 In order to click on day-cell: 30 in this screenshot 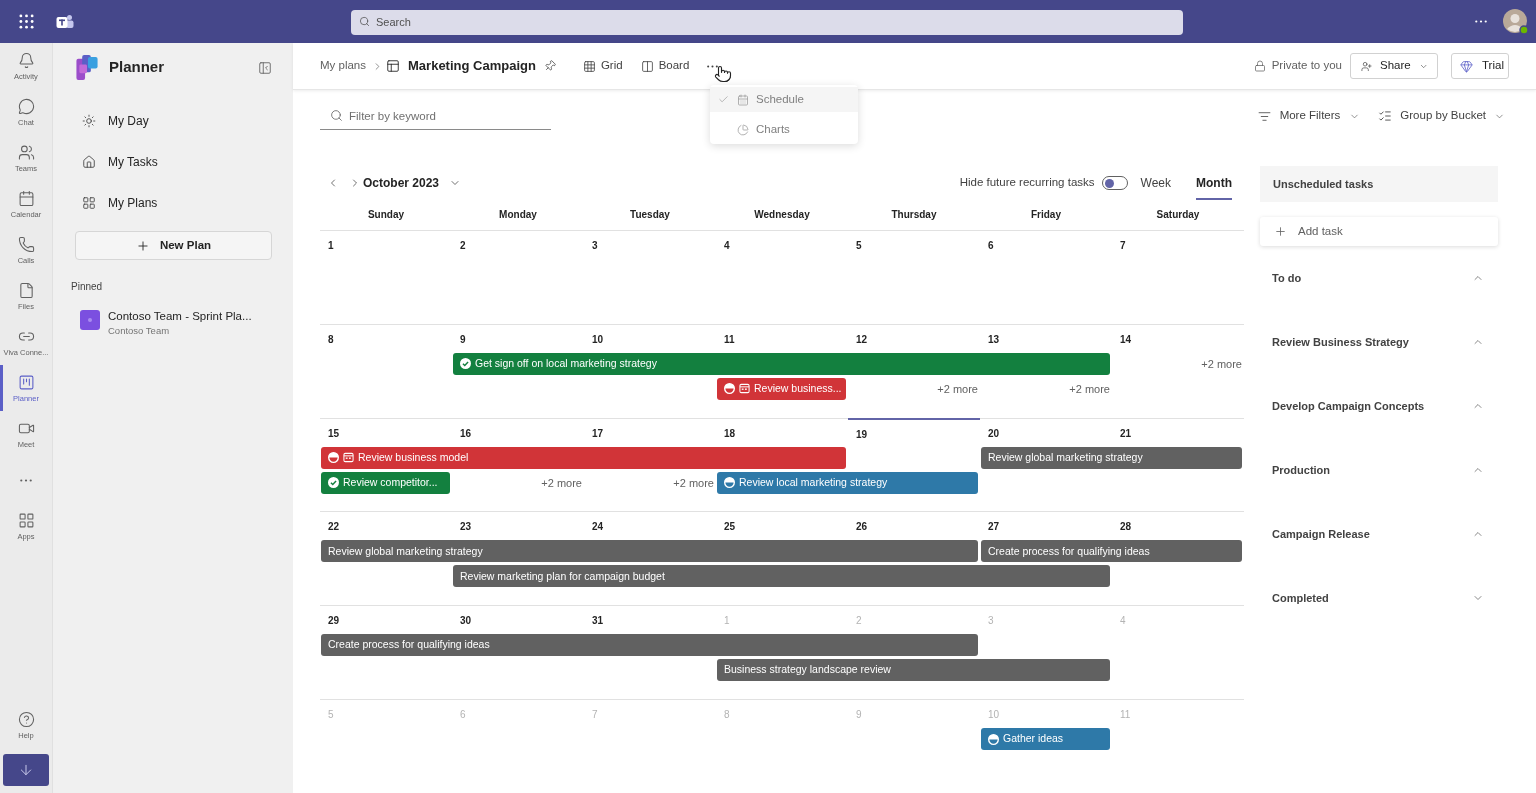, I will do `click(518, 618)`.